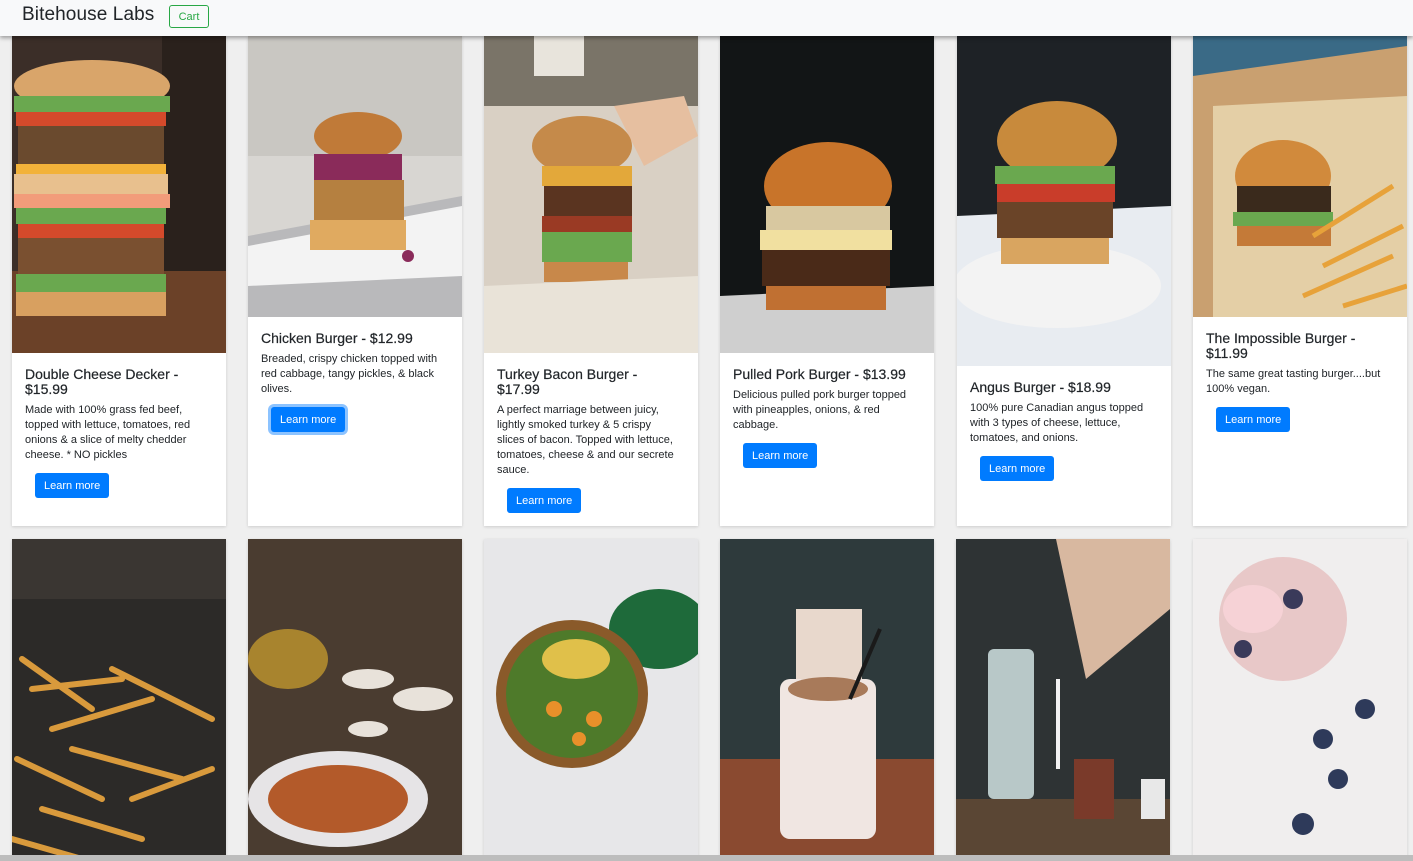  I want to click on smoothie-photo, so click(1300, 700).